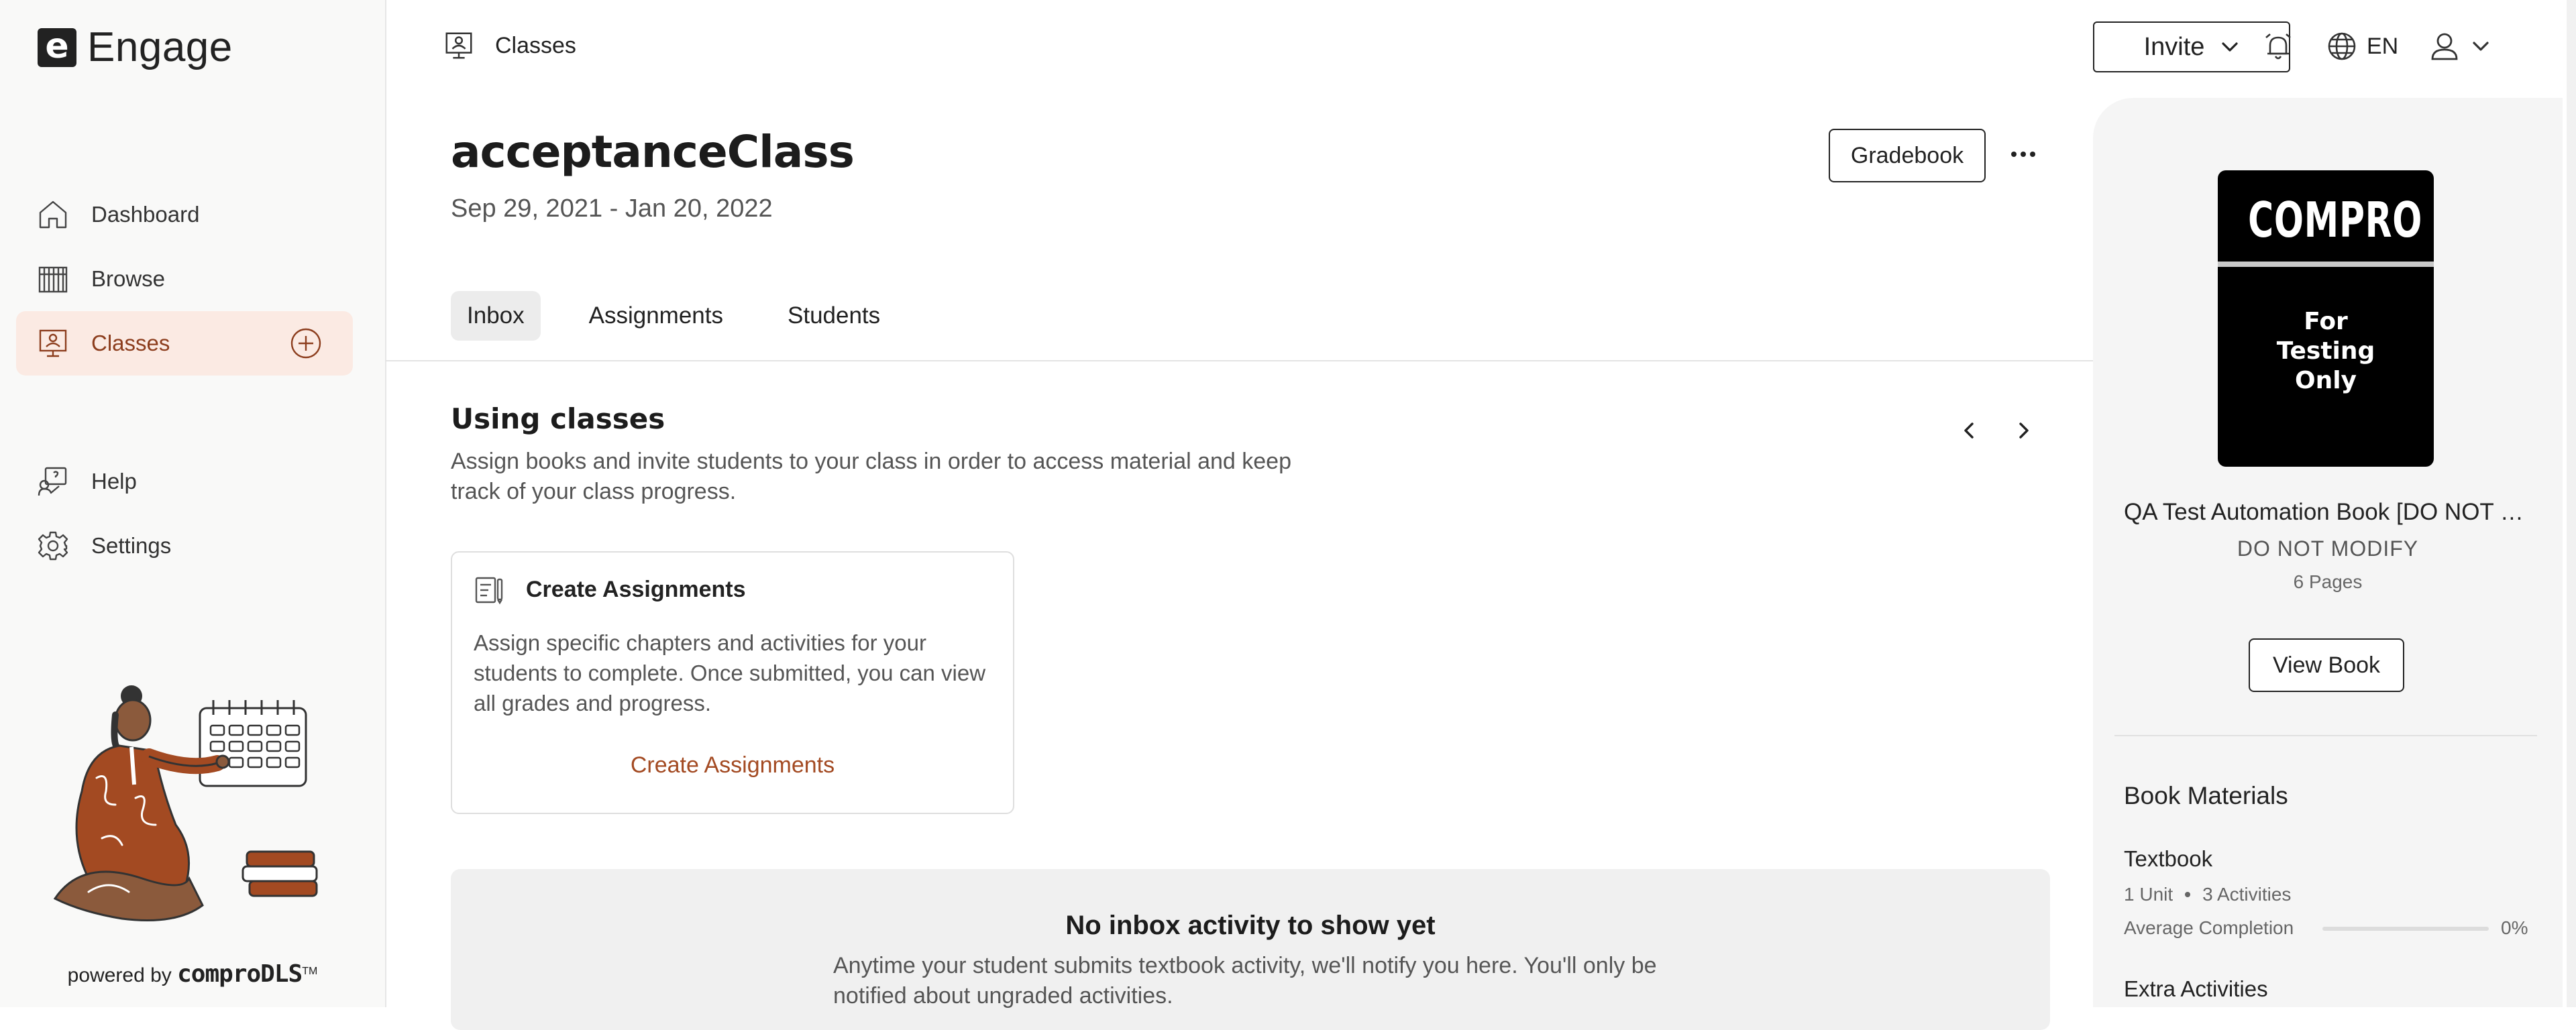 Image resolution: width=2576 pixels, height=1030 pixels. What do you see at coordinates (2023, 430) in the screenshot?
I see `chevron-right-icon` at bounding box center [2023, 430].